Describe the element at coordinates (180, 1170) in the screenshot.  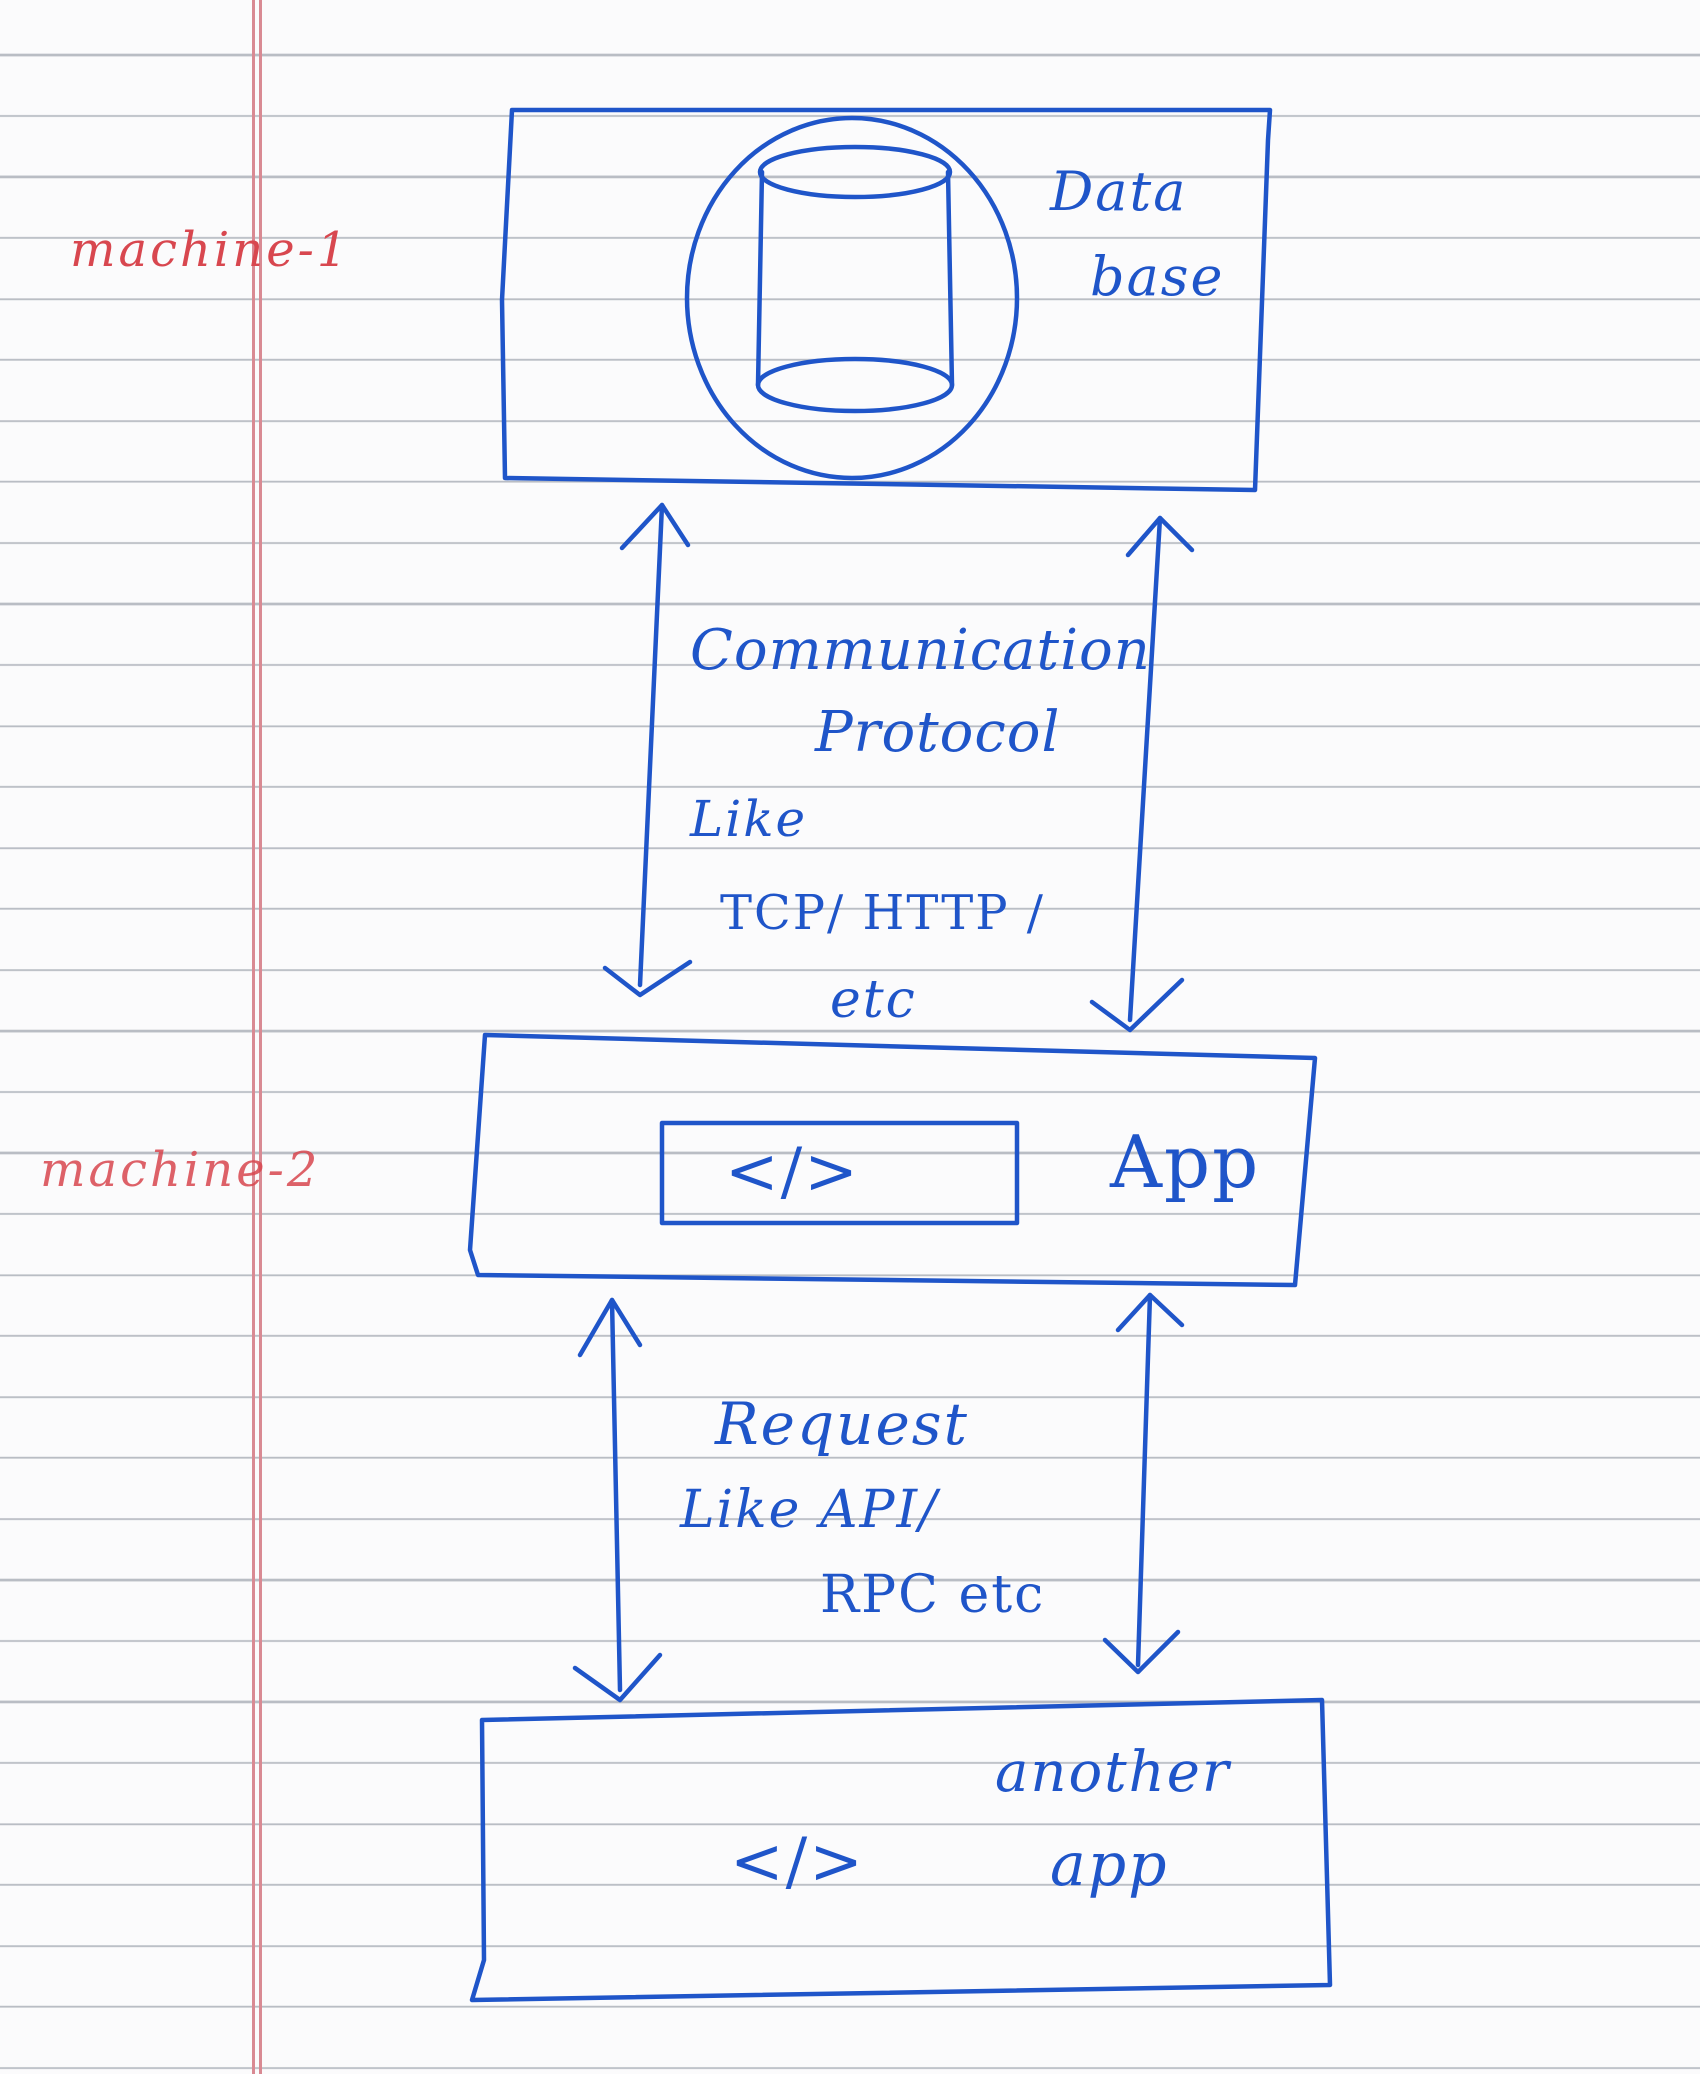
I see `machine-2-label: machine-2` at that location.